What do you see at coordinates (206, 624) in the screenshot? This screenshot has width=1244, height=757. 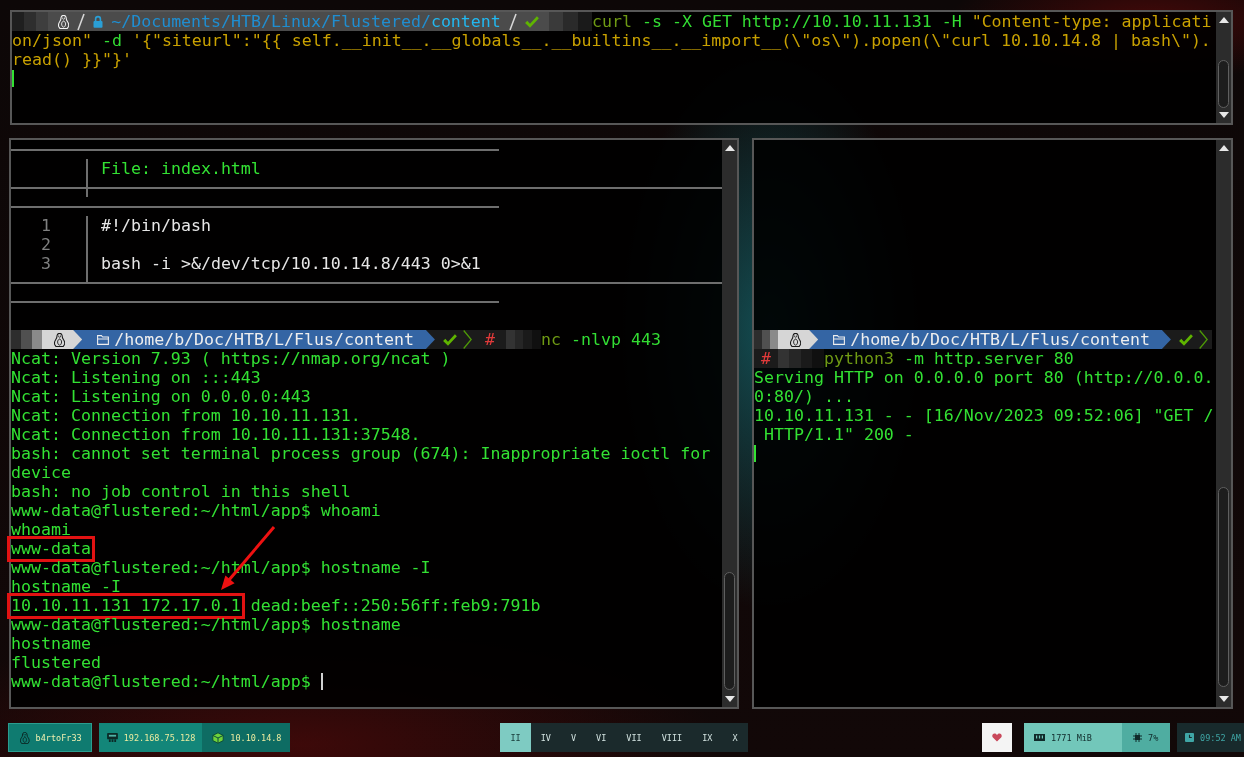 I see `output-line: www-data@flustered:~/html/app$ hostname` at bounding box center [206, 624].